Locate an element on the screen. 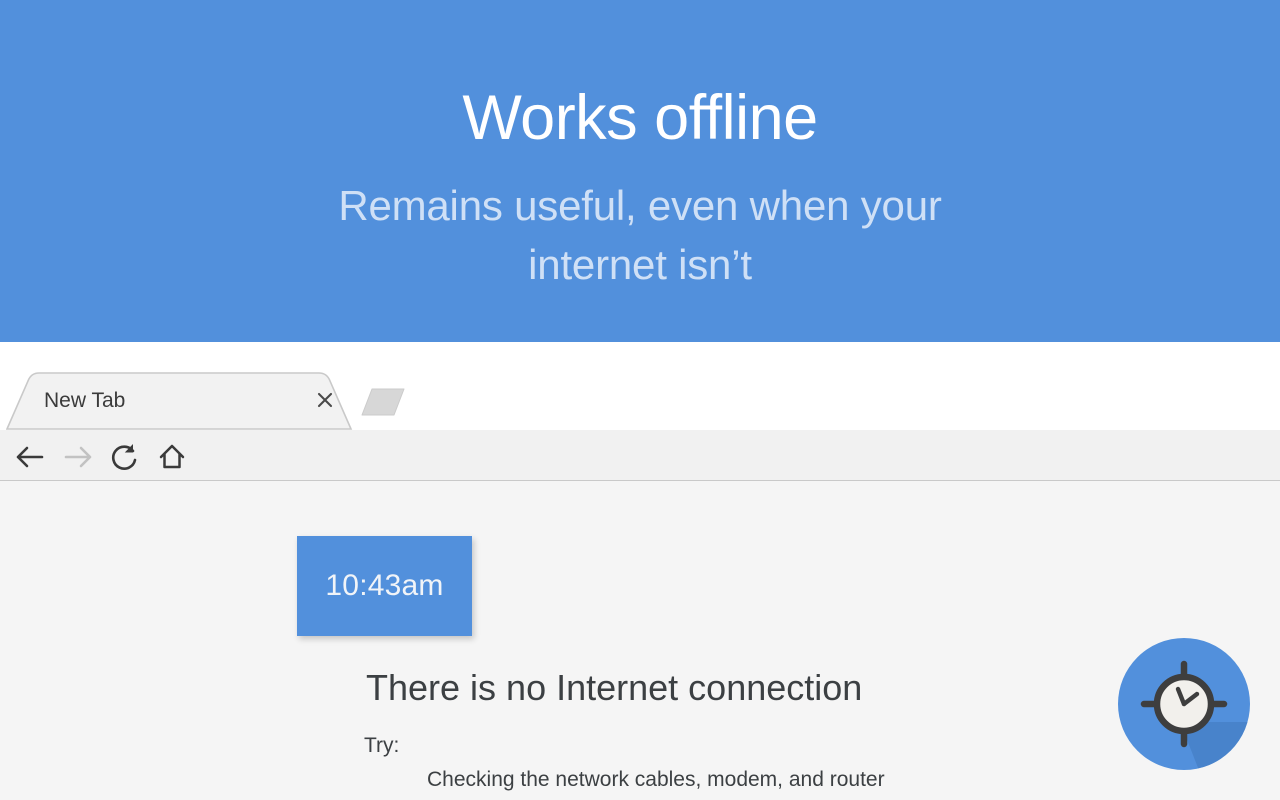 The width and height of the screenshot is (1280, 800). hero-title: Works offline is located at coordinates (640, 118).